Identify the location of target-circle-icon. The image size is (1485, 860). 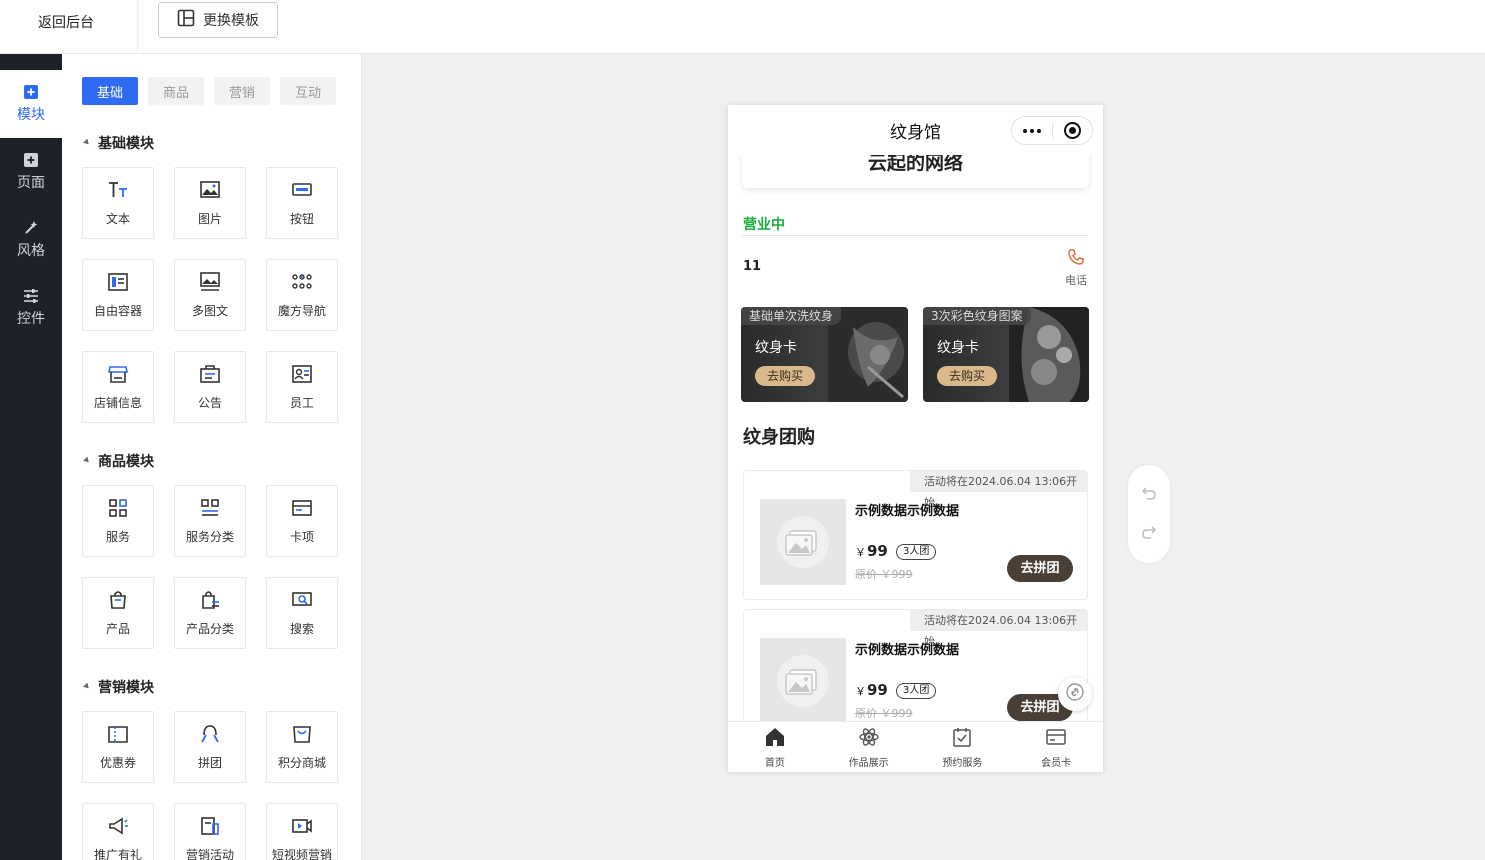
(1072, 130).